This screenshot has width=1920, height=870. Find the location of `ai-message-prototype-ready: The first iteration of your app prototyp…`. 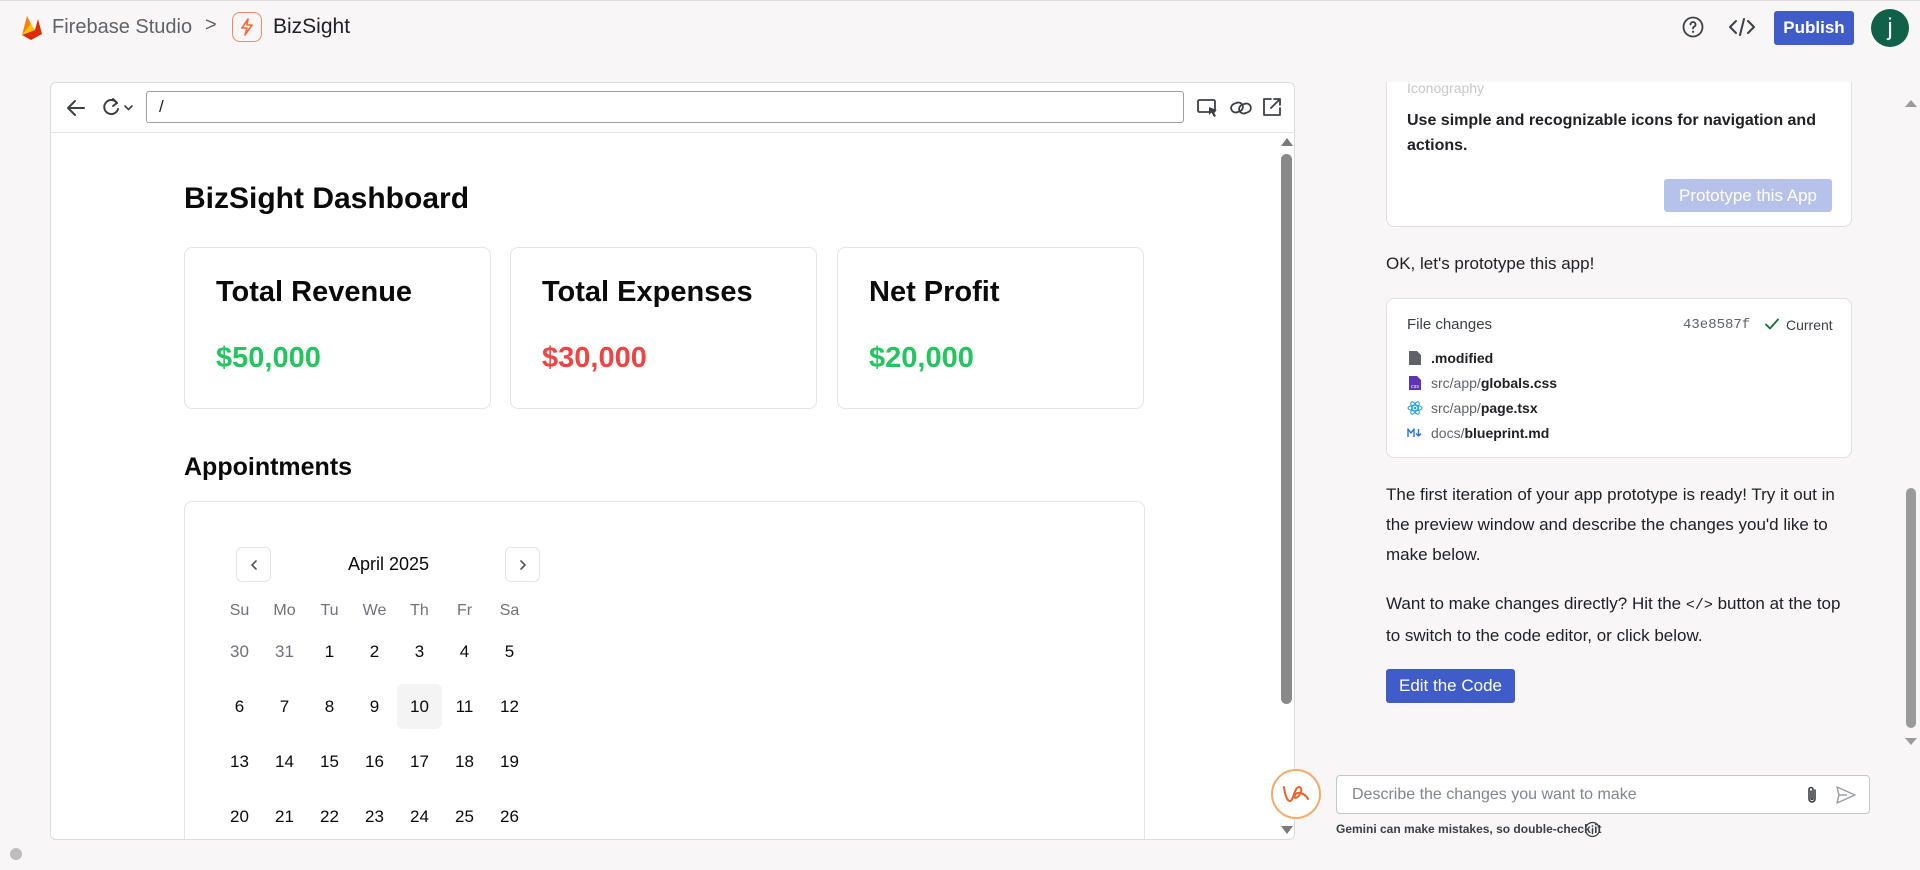

ai-message-prototype-ready: The first iteration of your app prototyp… is located at coordinates (1610, 524).